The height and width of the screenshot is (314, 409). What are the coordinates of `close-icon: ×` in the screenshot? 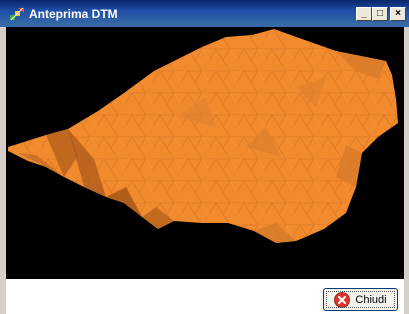 It's located at (398, 13).